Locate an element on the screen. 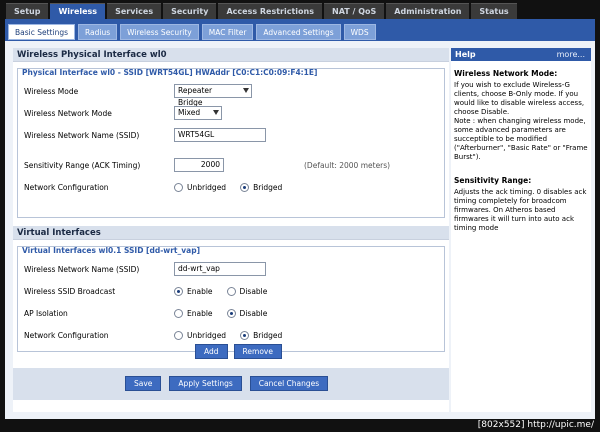  tab-access-restrictions: Access Restrictions is located at coordinates (270, 11).